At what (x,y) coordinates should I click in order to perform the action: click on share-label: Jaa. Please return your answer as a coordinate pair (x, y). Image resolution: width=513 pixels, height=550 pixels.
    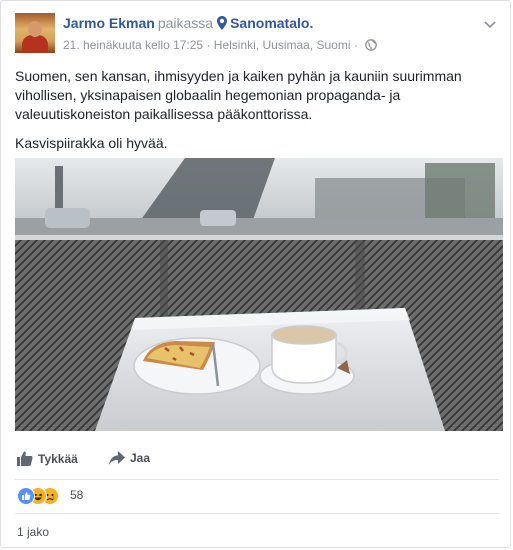
    Looking at the image, I should click on (140, 458).